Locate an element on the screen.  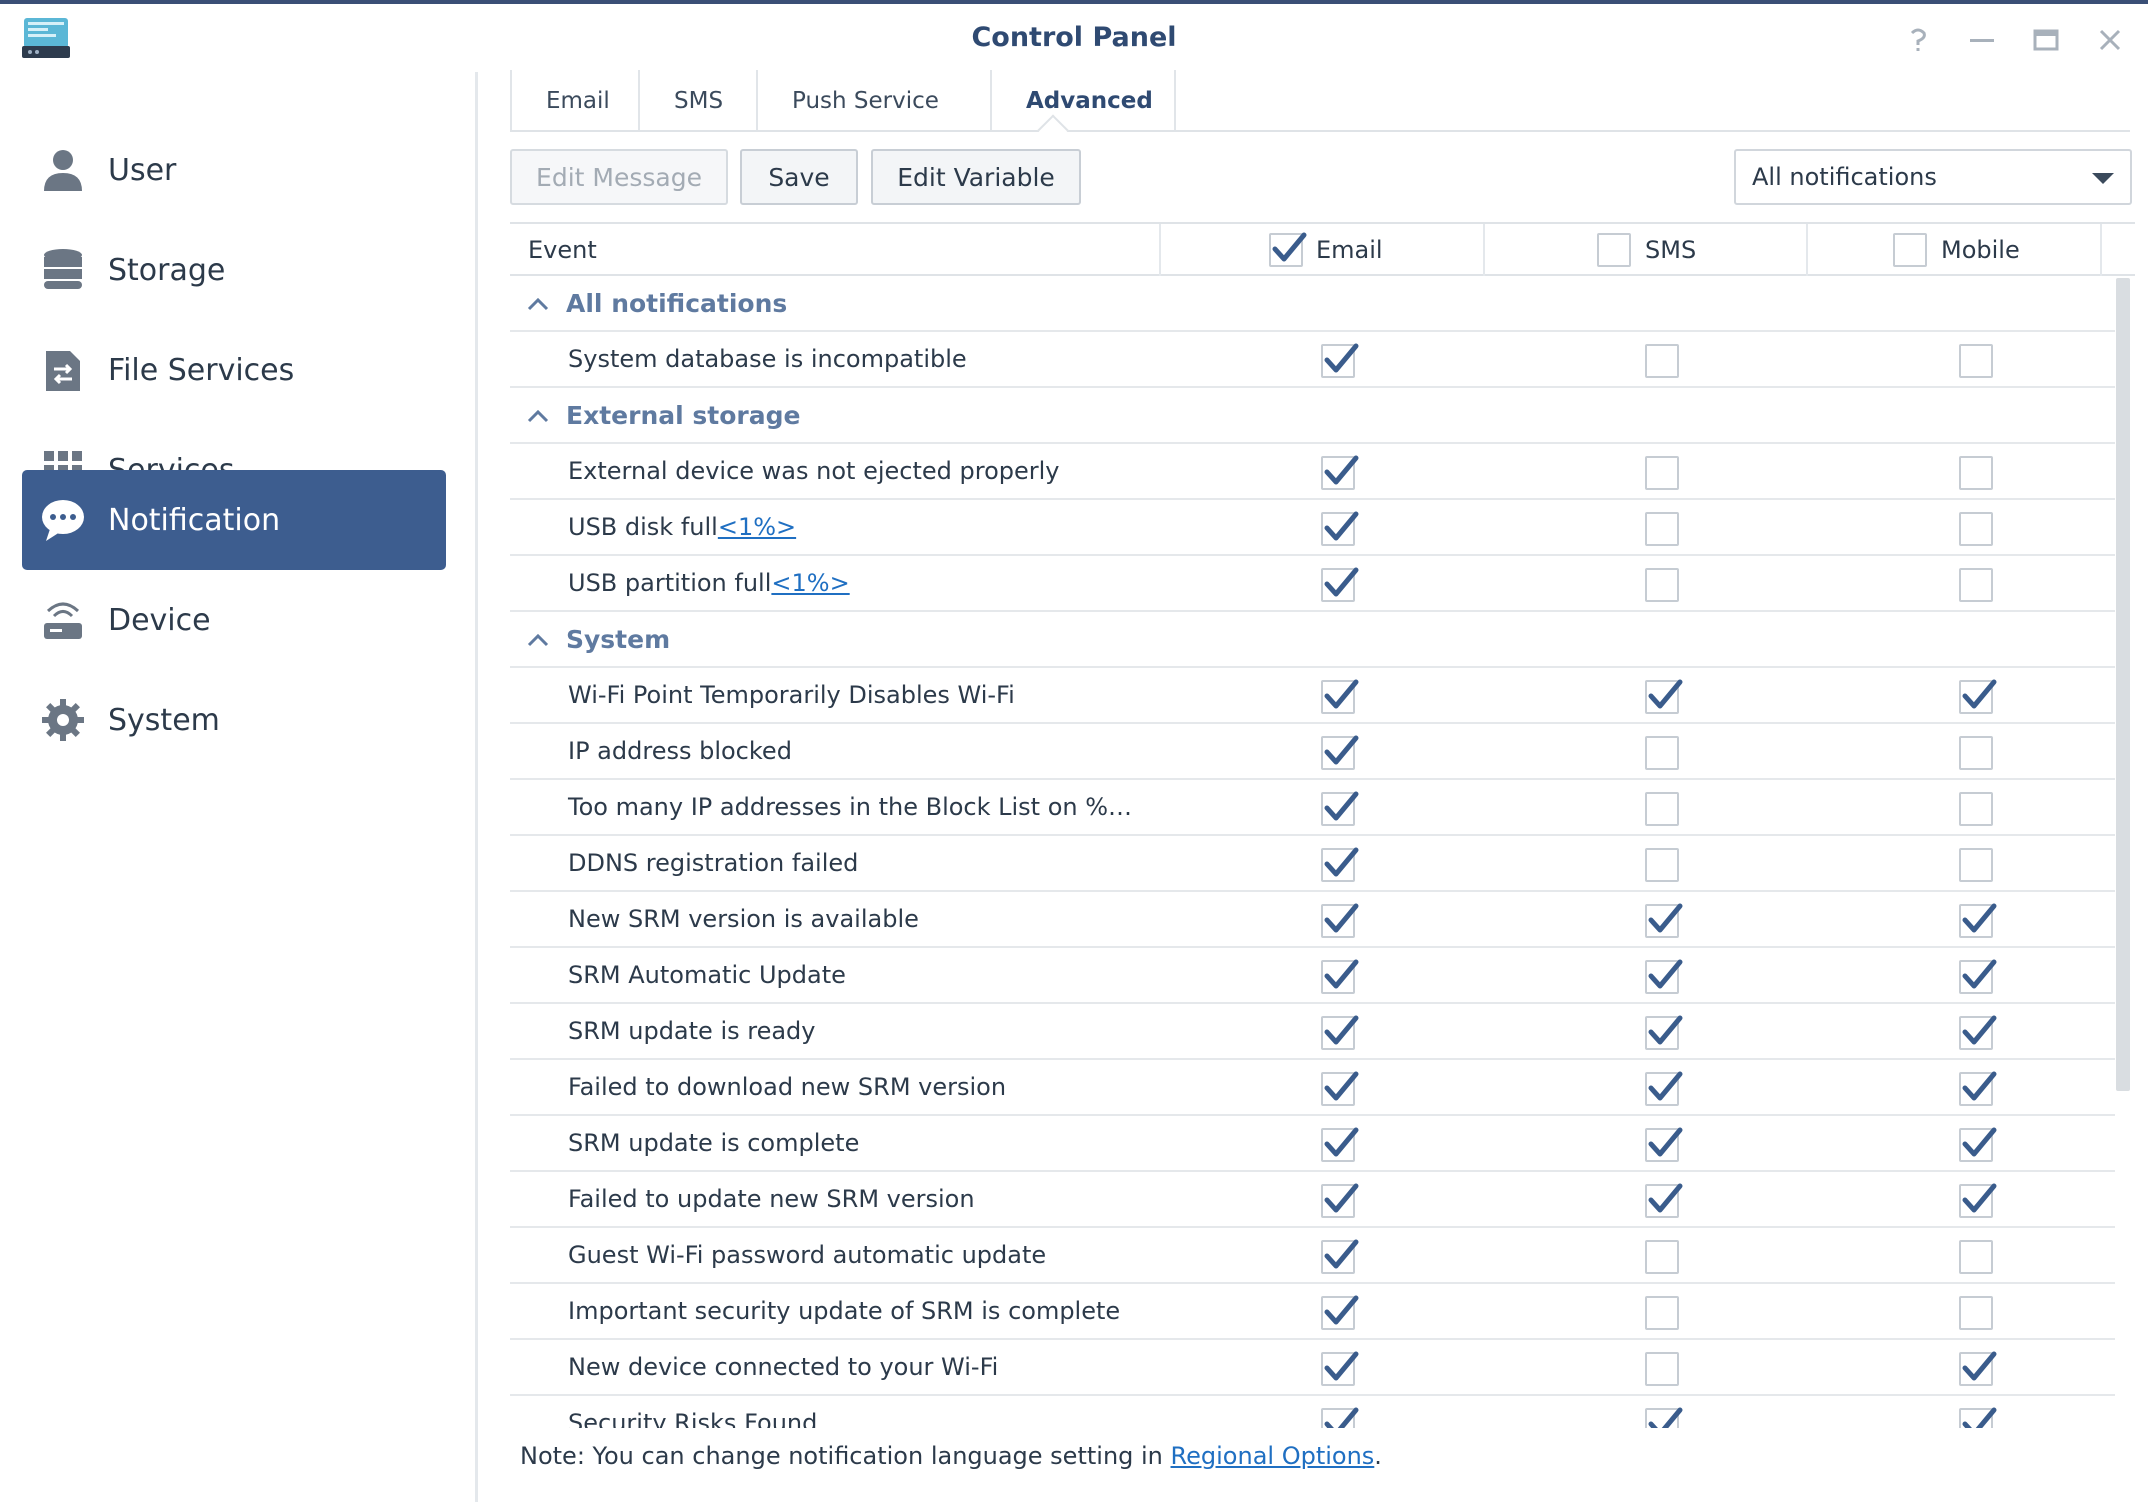
group-header-row: All notifications is located at coordinates (1312, 304).